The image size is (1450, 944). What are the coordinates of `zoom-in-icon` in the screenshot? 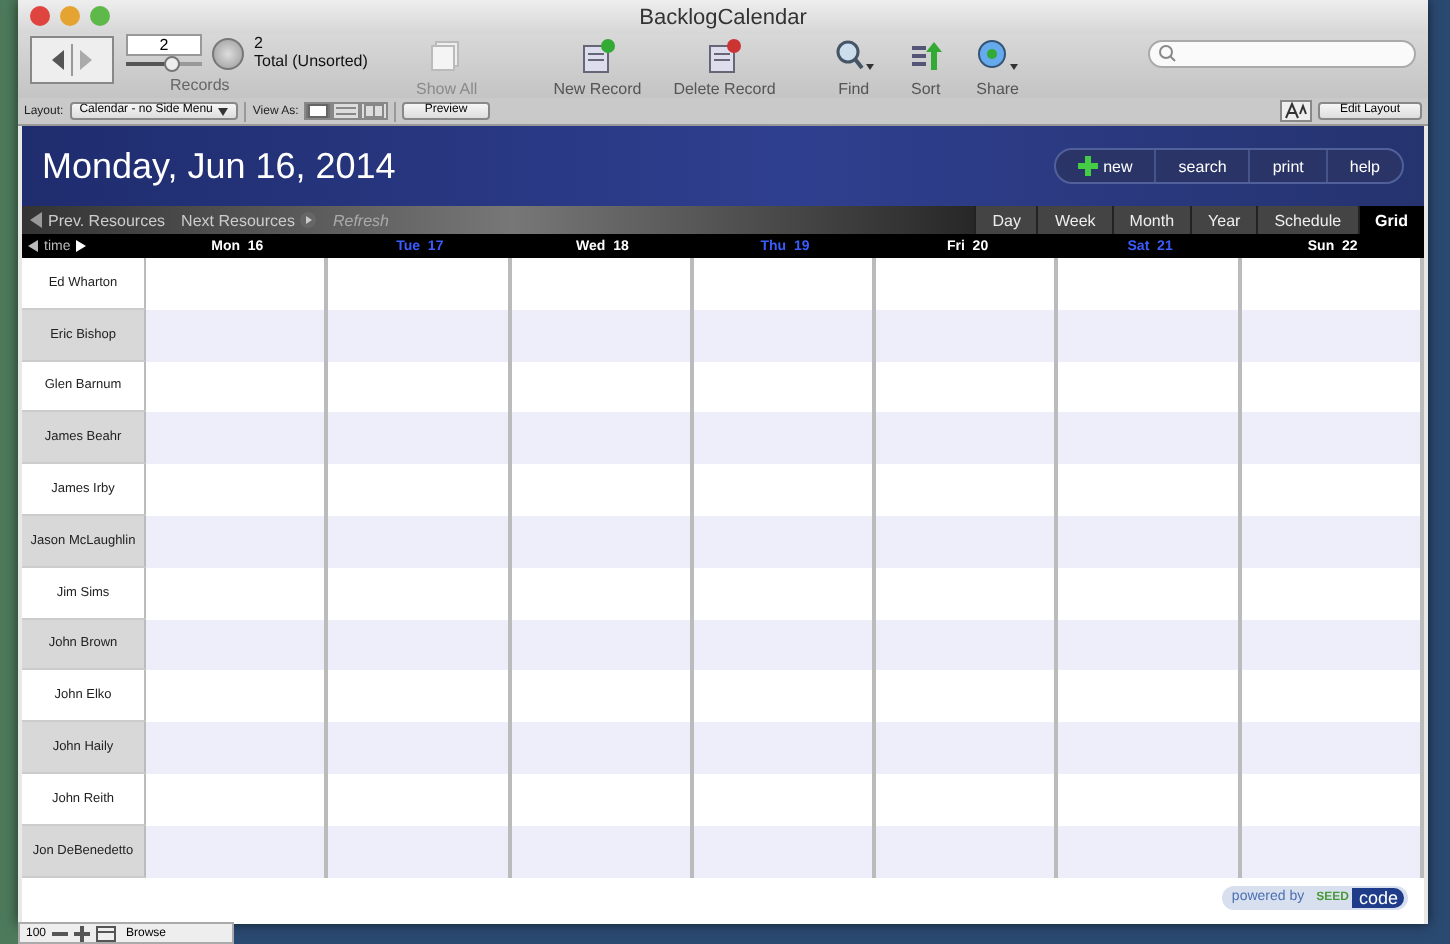 It's located at (82, 933).